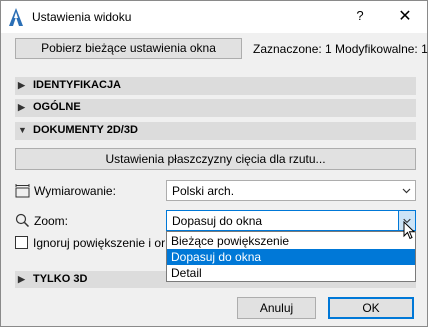 This screenshot has width=428, height=327. Describe the element at coordinates (60, 279) in the screenshot. I see `section-label: TYLKO 3D` at that location.